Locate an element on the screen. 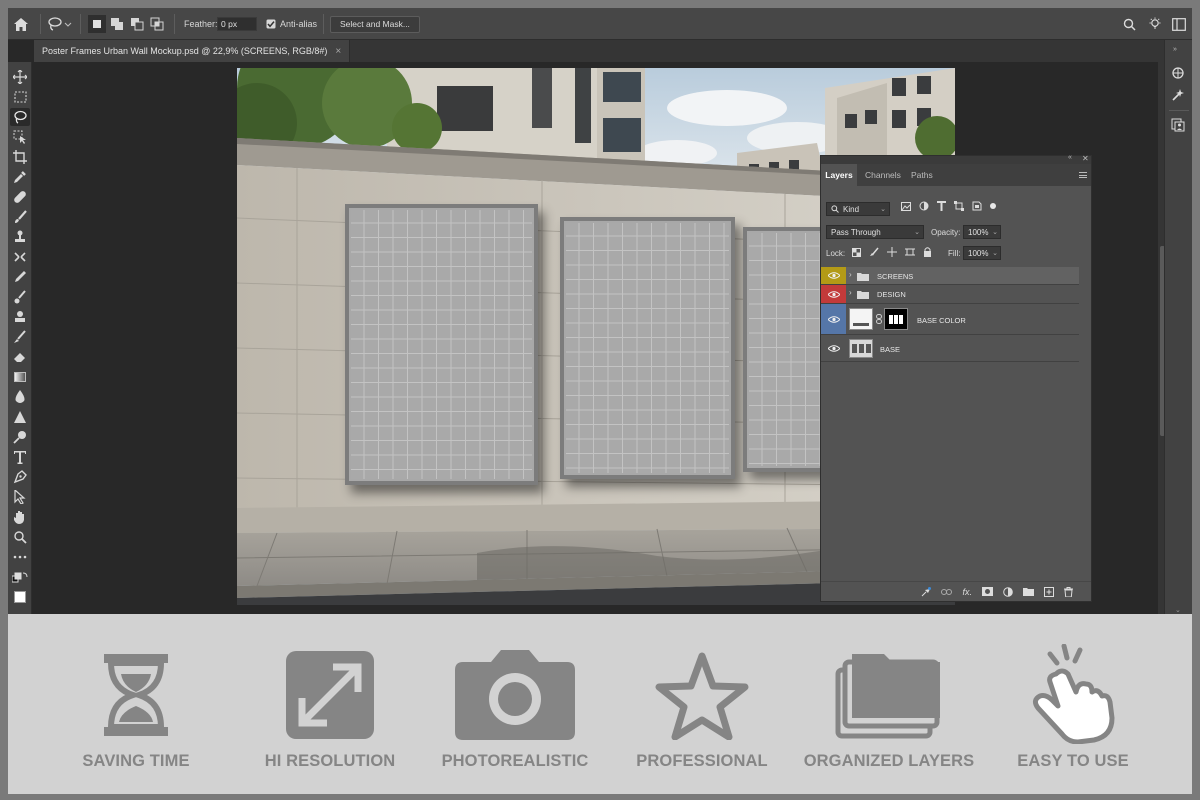  foreground-color-swatch is located at coordinates (20, 597).